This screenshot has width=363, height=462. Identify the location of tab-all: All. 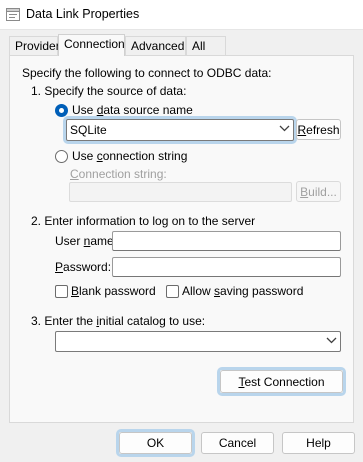
(206, 45).